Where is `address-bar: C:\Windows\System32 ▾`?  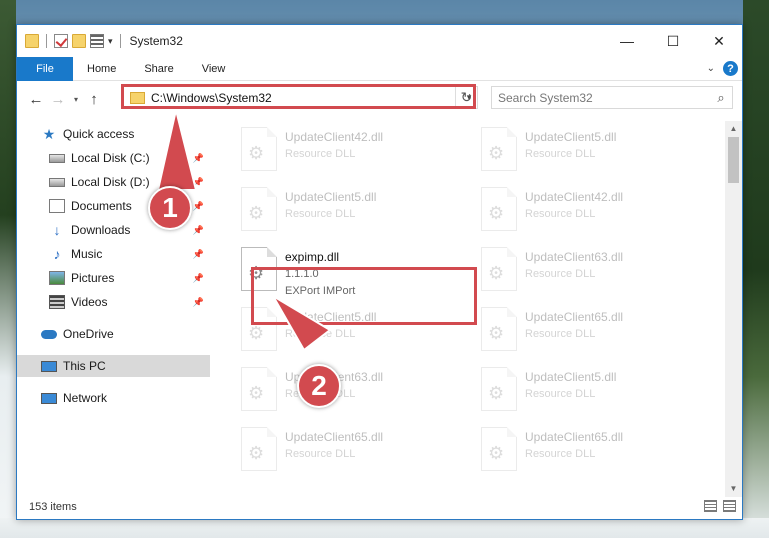 address-bar: C:\Windows\System32 ▾ is located at coordinates (300, 97).